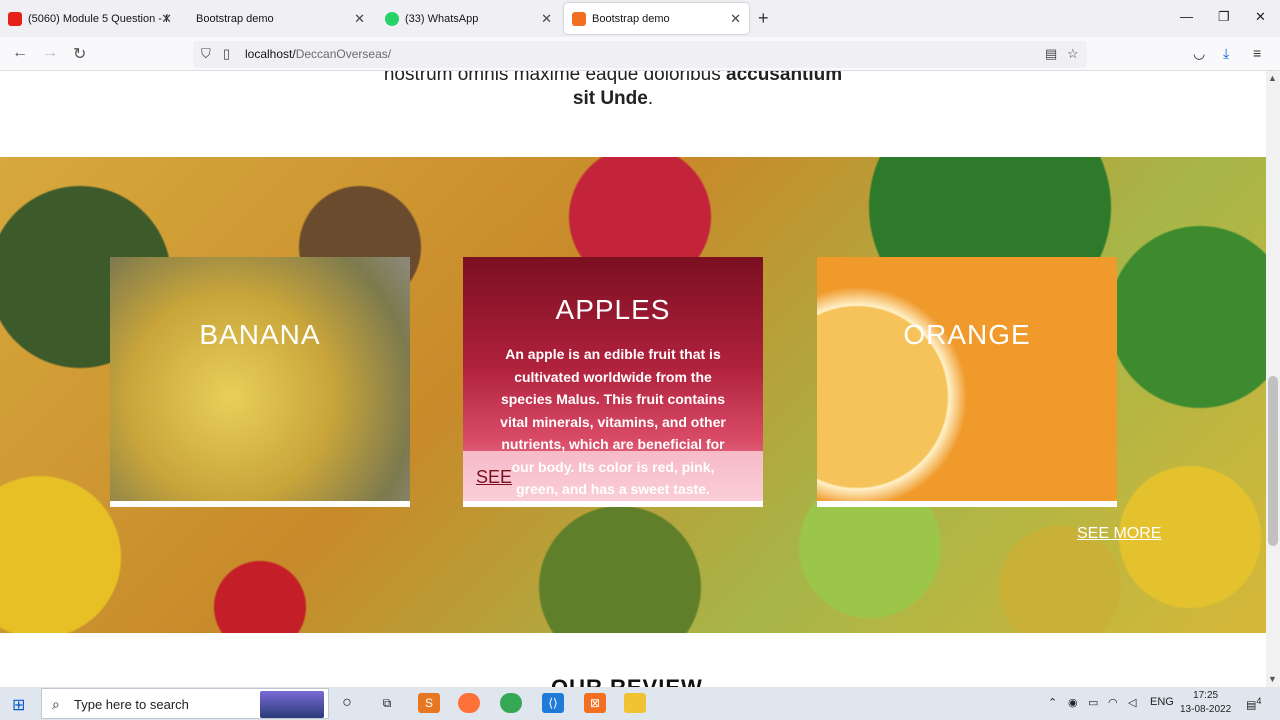 The image size is (1280, 720). What do you see at coordinates (1206, 695) in the screenshot?
I see `clock-time: 17:25` at bounding box center [1206, 695].